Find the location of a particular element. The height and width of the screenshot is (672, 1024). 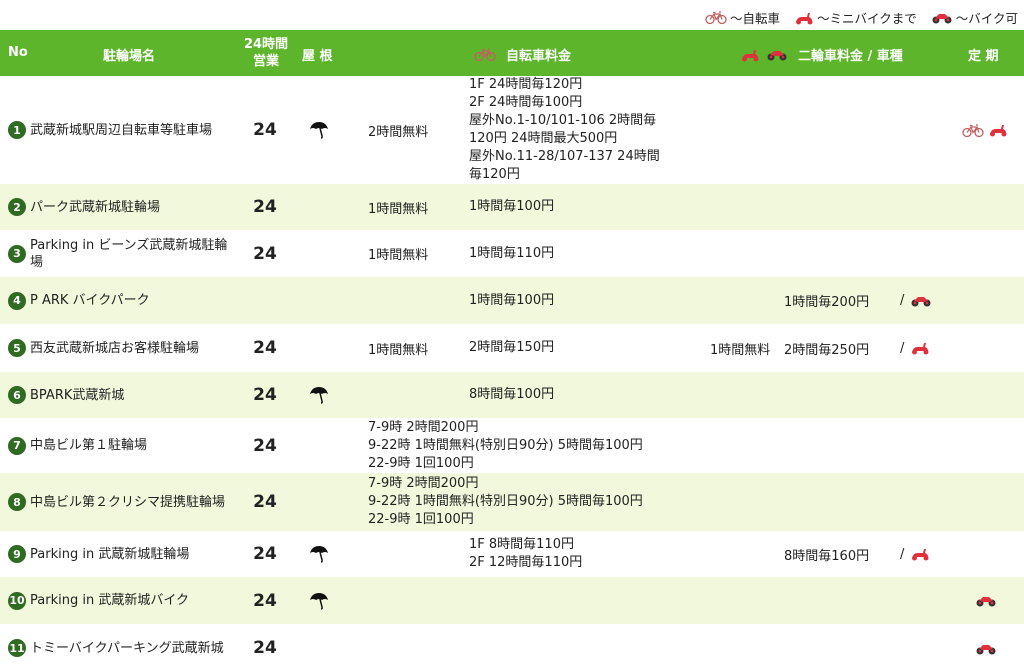

fee-line: 1時間毎100円 is located at coordinates (512, 300).